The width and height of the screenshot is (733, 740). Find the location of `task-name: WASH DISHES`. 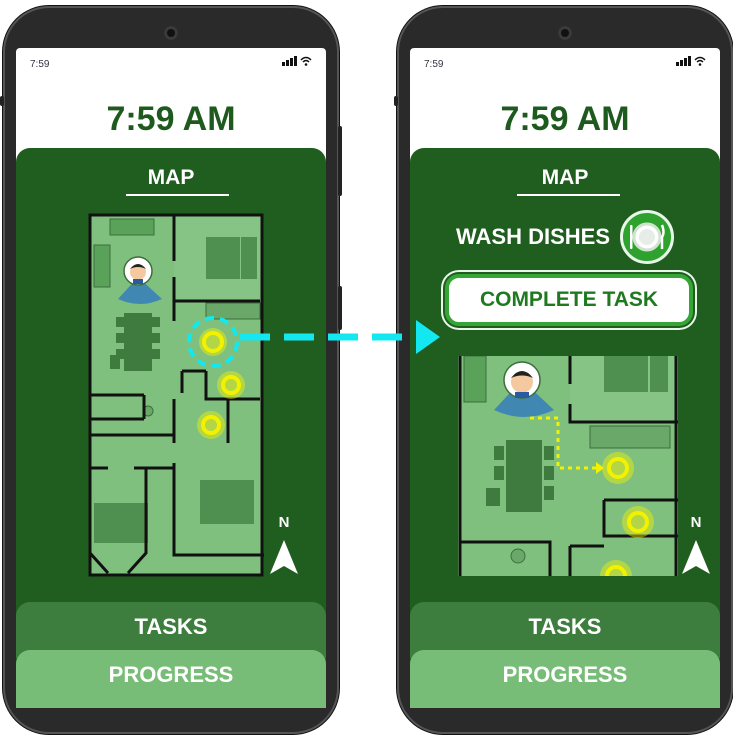

task-name: WASH DISHES is located at coordinates (533, 236).